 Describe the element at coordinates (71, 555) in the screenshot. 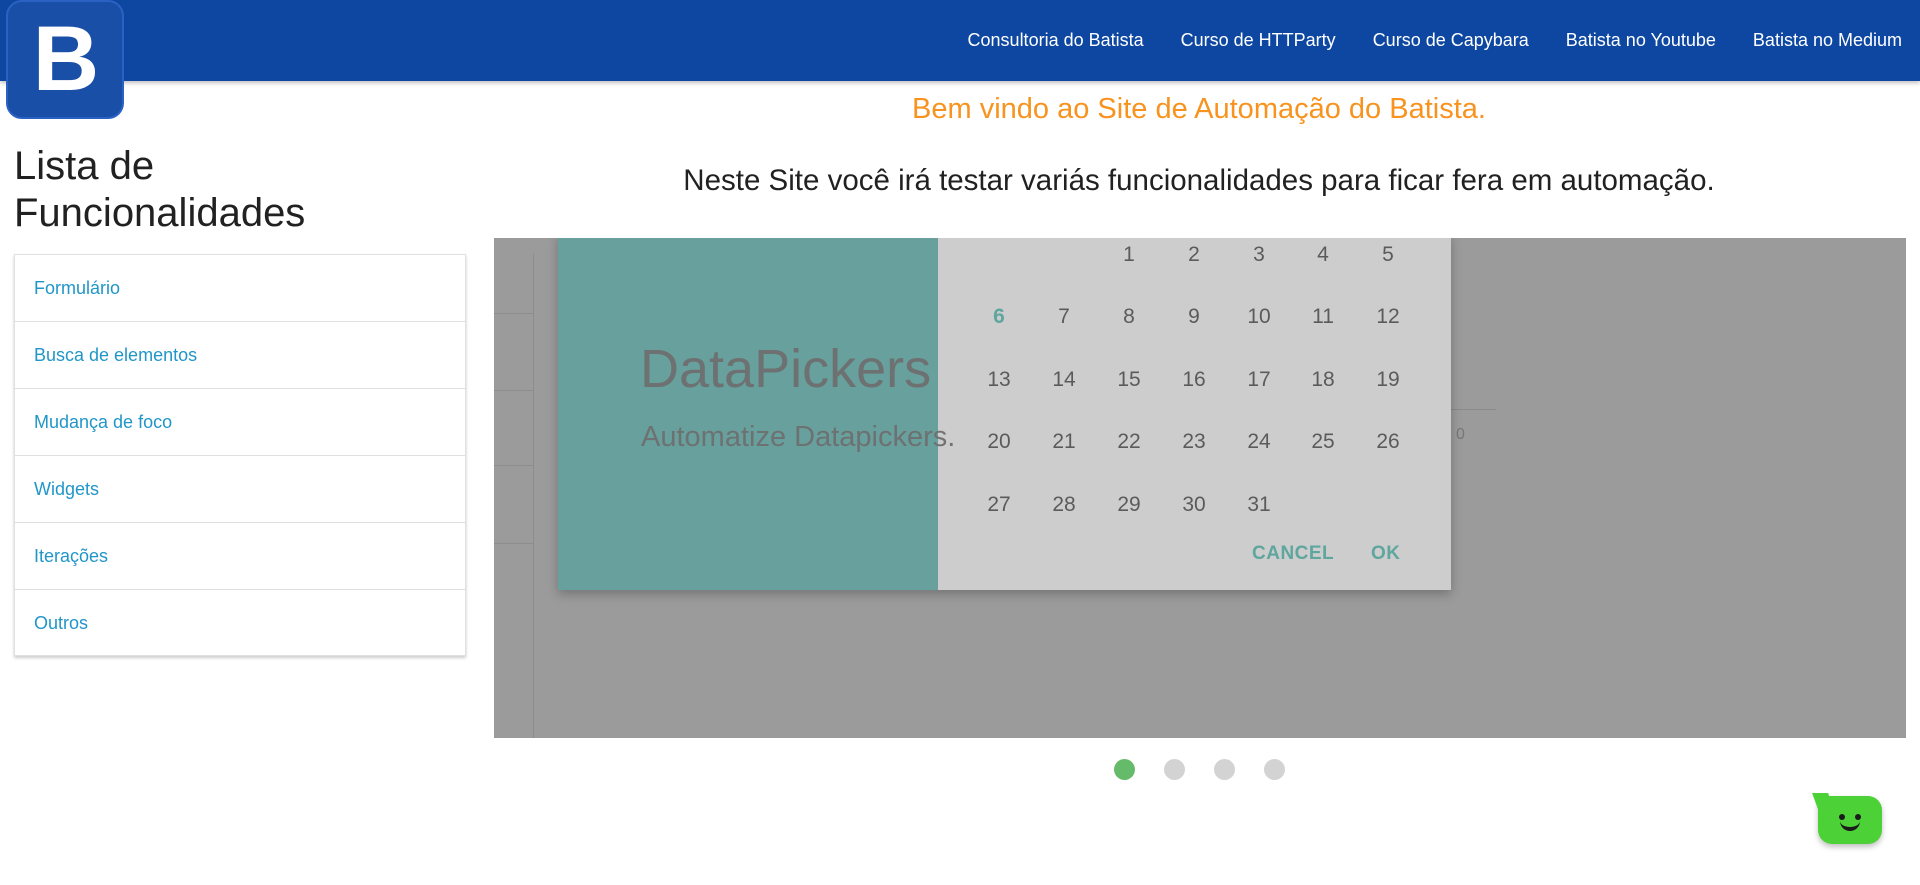

I see `sidebar-item-label: Iterações` at that location.